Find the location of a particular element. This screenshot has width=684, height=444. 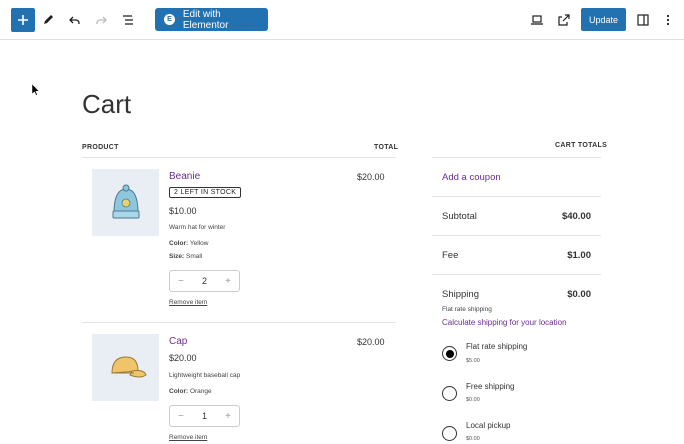

product-name-link: Cap is located at coordinates (178, 341).